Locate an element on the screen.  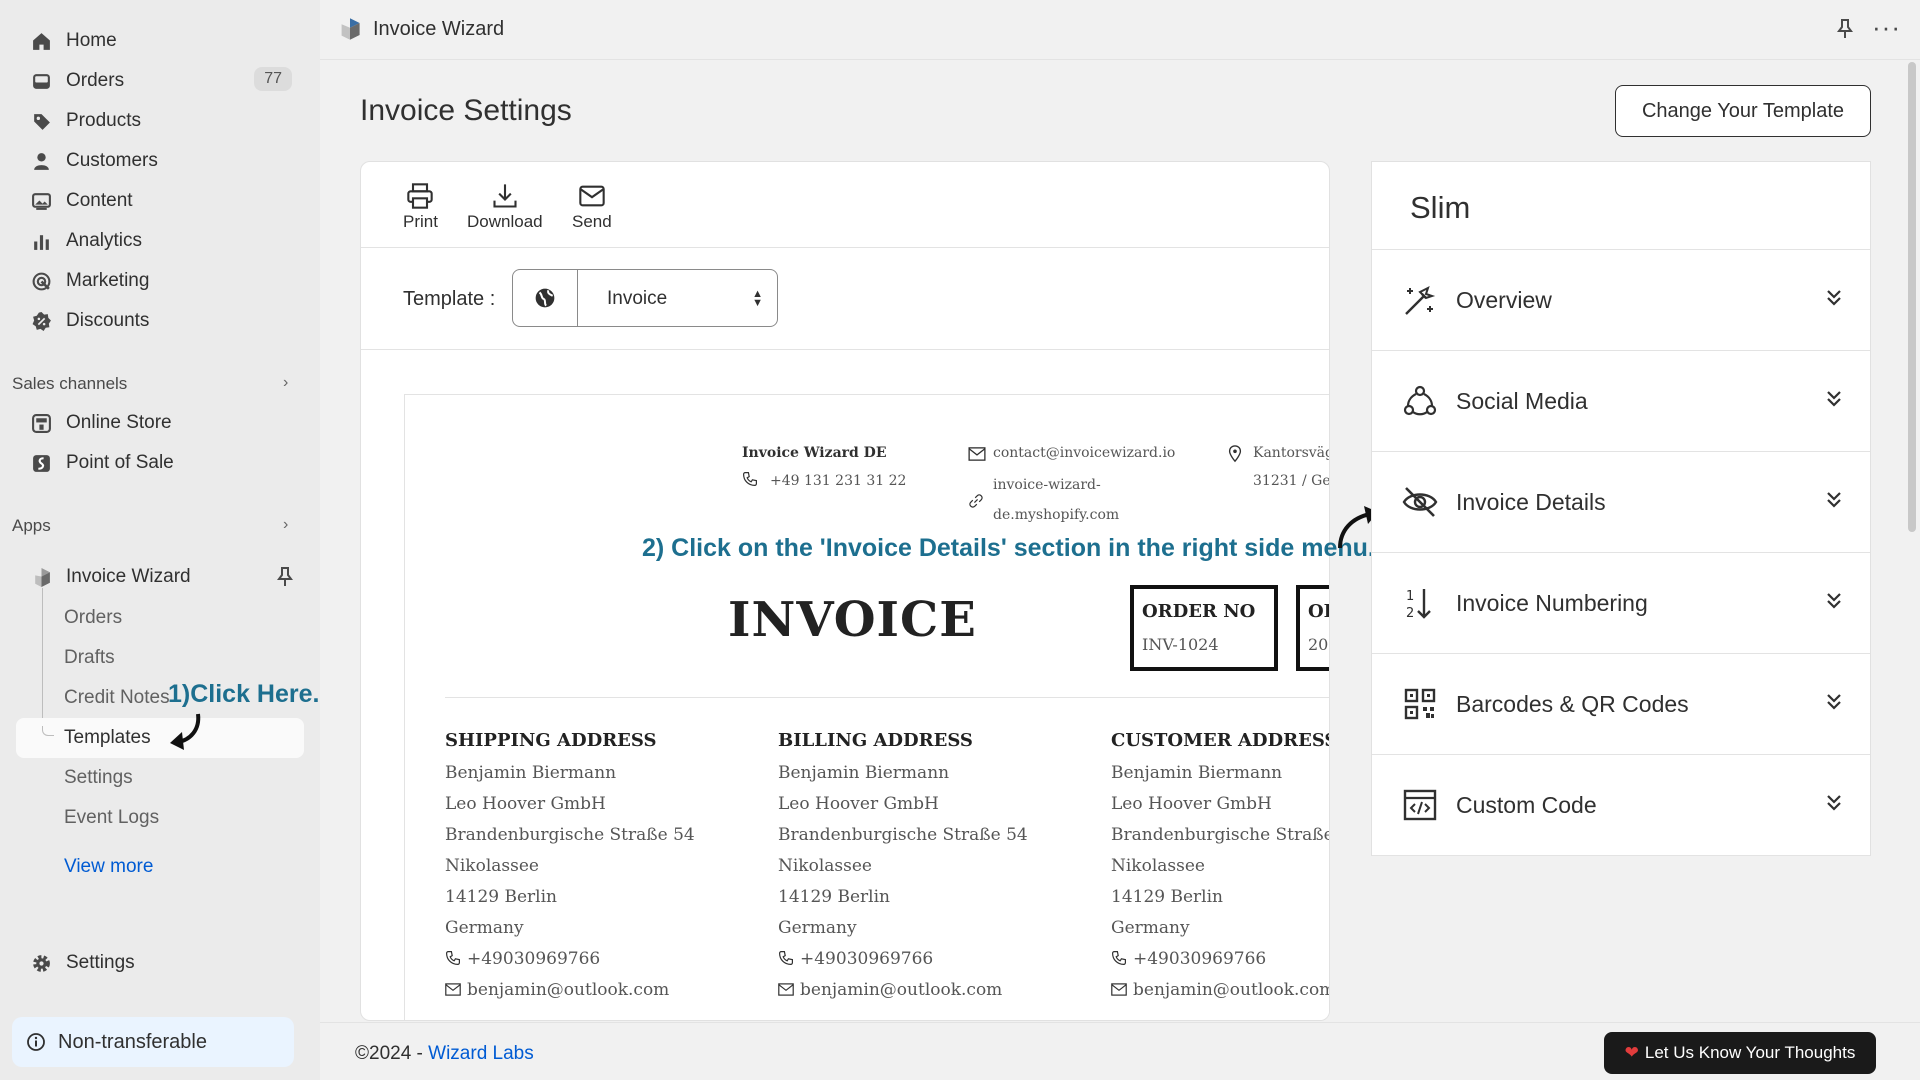
target-icon is located at coordinates (41, 281).